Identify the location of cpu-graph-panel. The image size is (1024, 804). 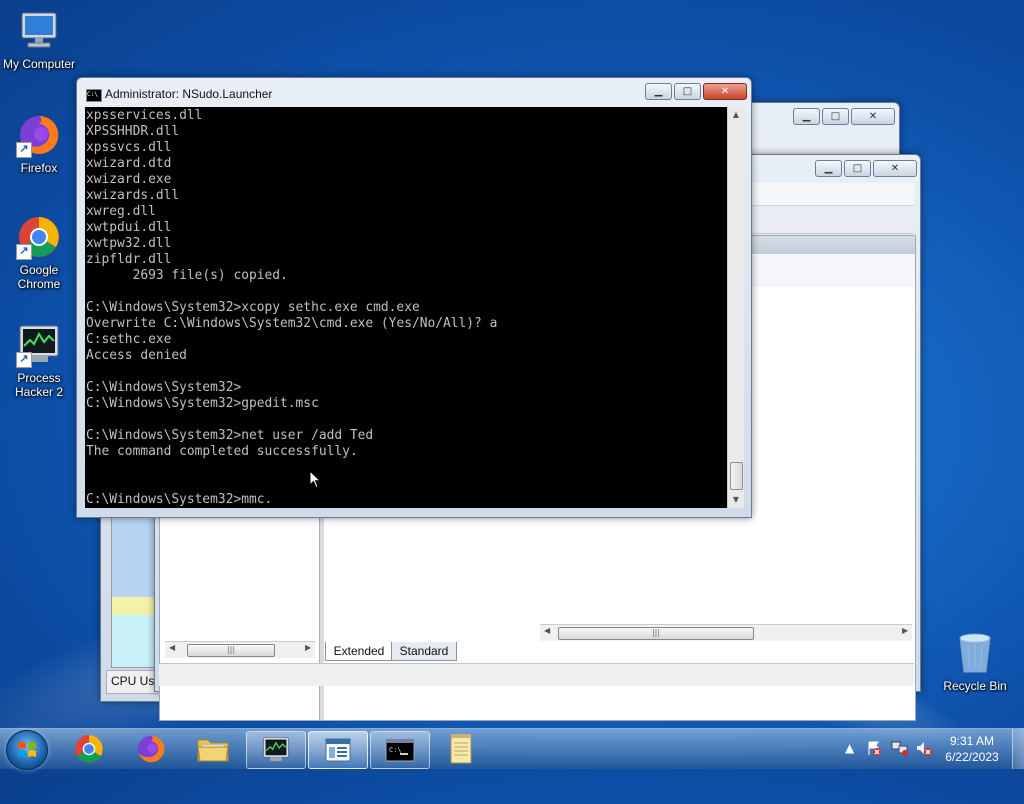
(134, 592).